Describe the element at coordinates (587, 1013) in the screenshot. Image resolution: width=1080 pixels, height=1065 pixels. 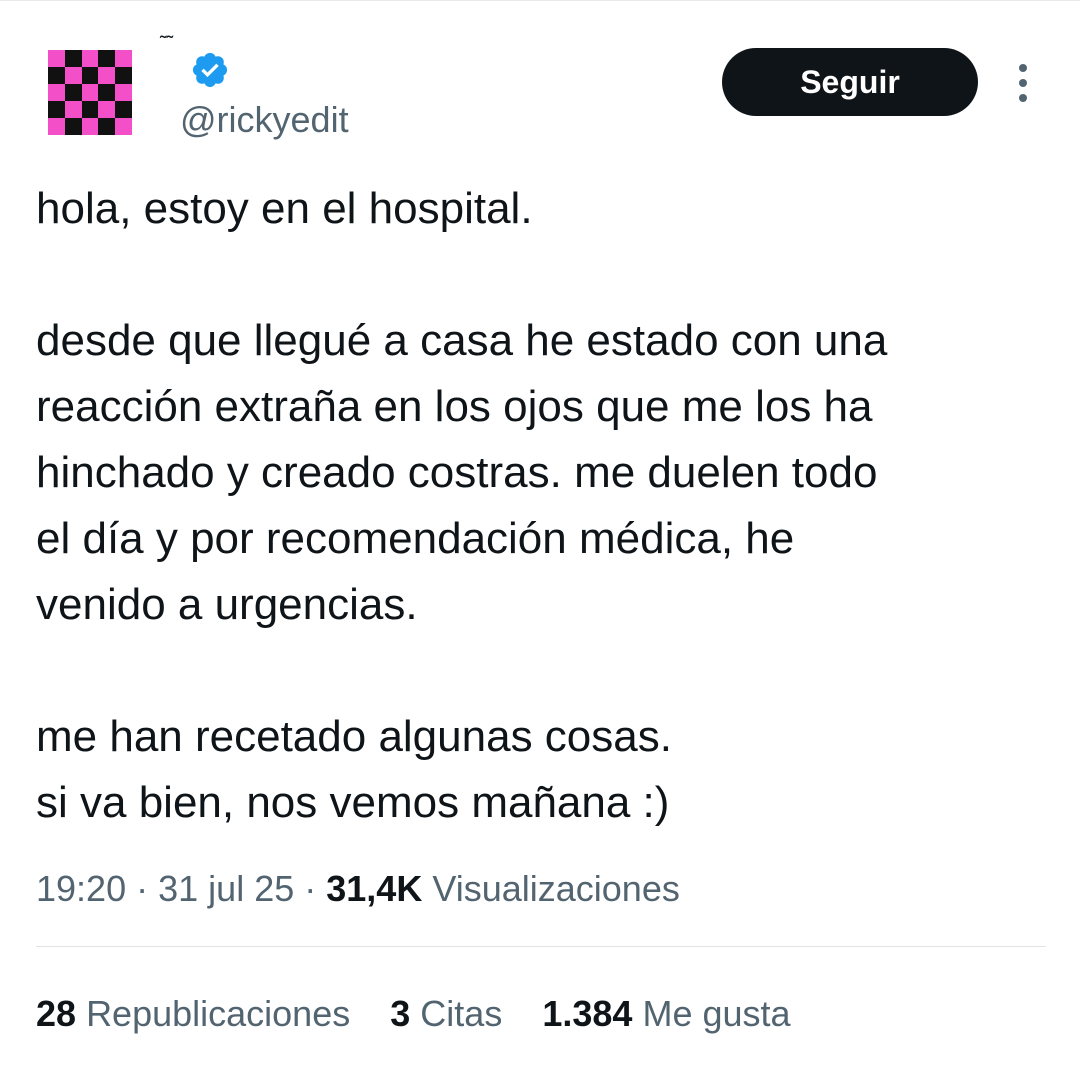
I see `likes-count: 1.384` at that location.